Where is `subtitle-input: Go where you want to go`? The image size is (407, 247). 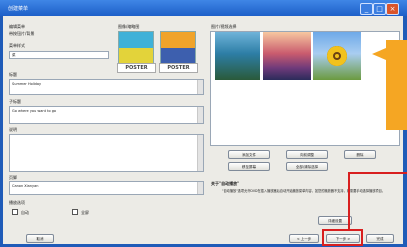 subtitle-input: Go where you want to go is located at coordinates (106, 115).